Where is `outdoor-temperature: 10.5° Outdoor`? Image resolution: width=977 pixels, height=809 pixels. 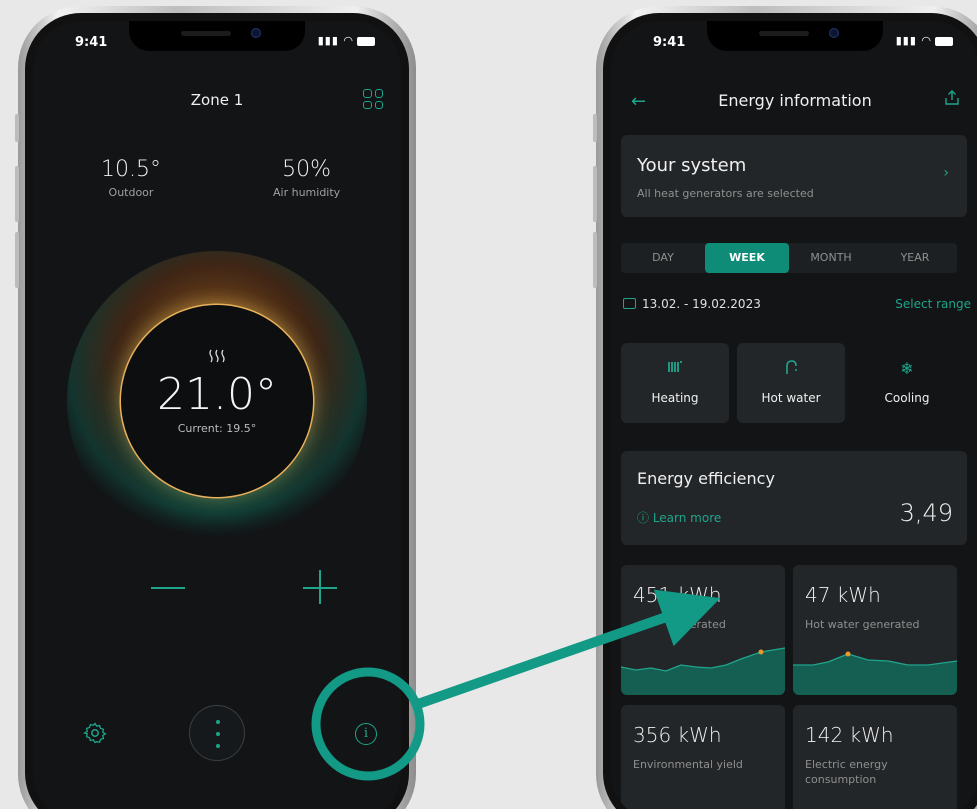 outdoor-temperature: 10.5° Outdoor is located at coordinates (131, 178).